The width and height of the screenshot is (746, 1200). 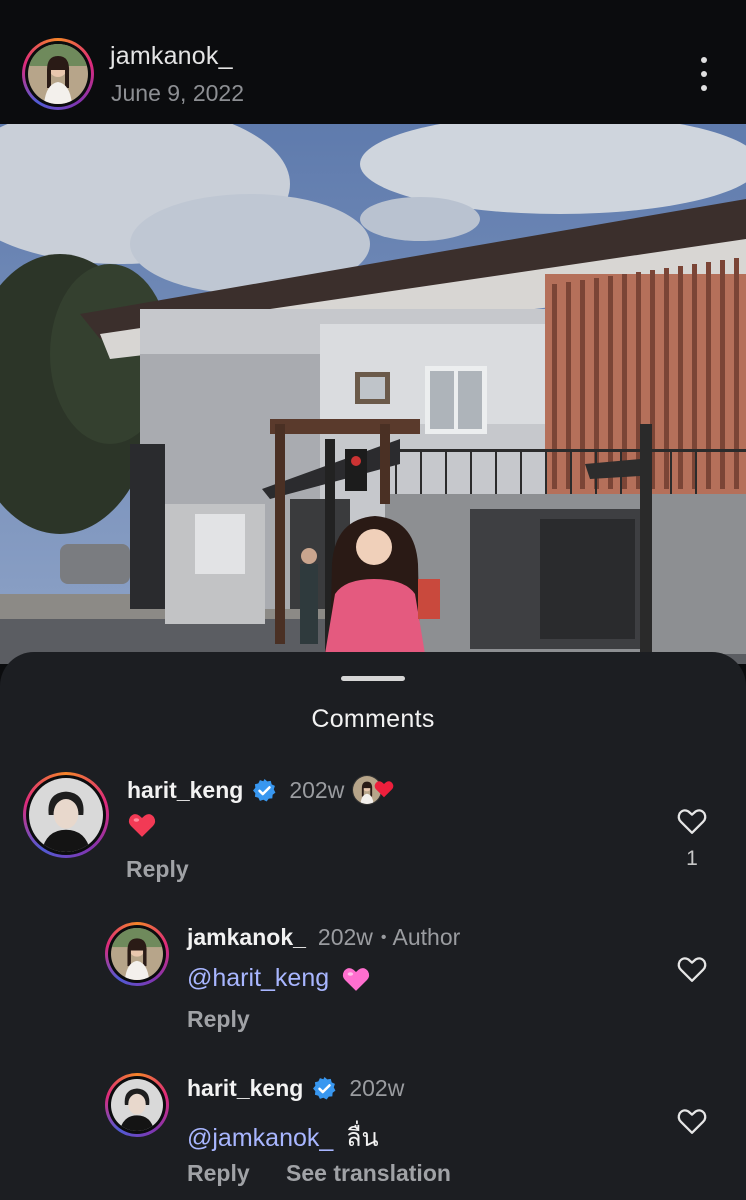 I want to click on sheet-drag-handle, so click(x=373, y=678).